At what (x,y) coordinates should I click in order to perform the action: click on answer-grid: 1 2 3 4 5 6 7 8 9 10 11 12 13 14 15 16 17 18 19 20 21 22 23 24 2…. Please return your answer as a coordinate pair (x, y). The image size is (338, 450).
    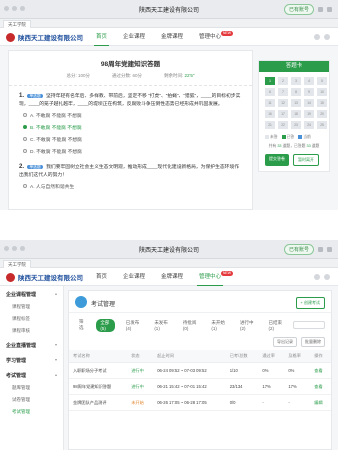
    Looking at the image, I should click on (294, 103).